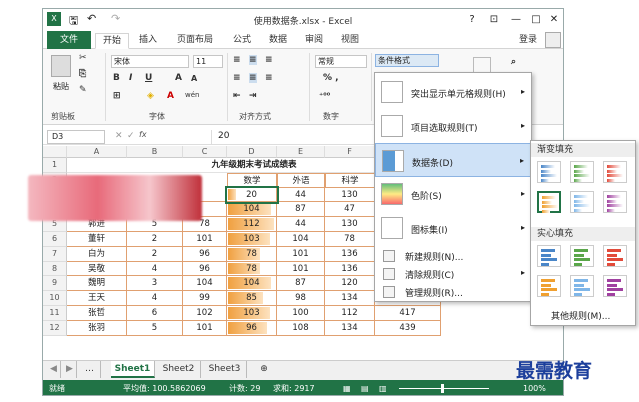 This screenshot has width=639, height=402. What do you see at coordinates (472, 20) in the screenshot?
I see `help-button: ?` at bounding box center [472, 20].